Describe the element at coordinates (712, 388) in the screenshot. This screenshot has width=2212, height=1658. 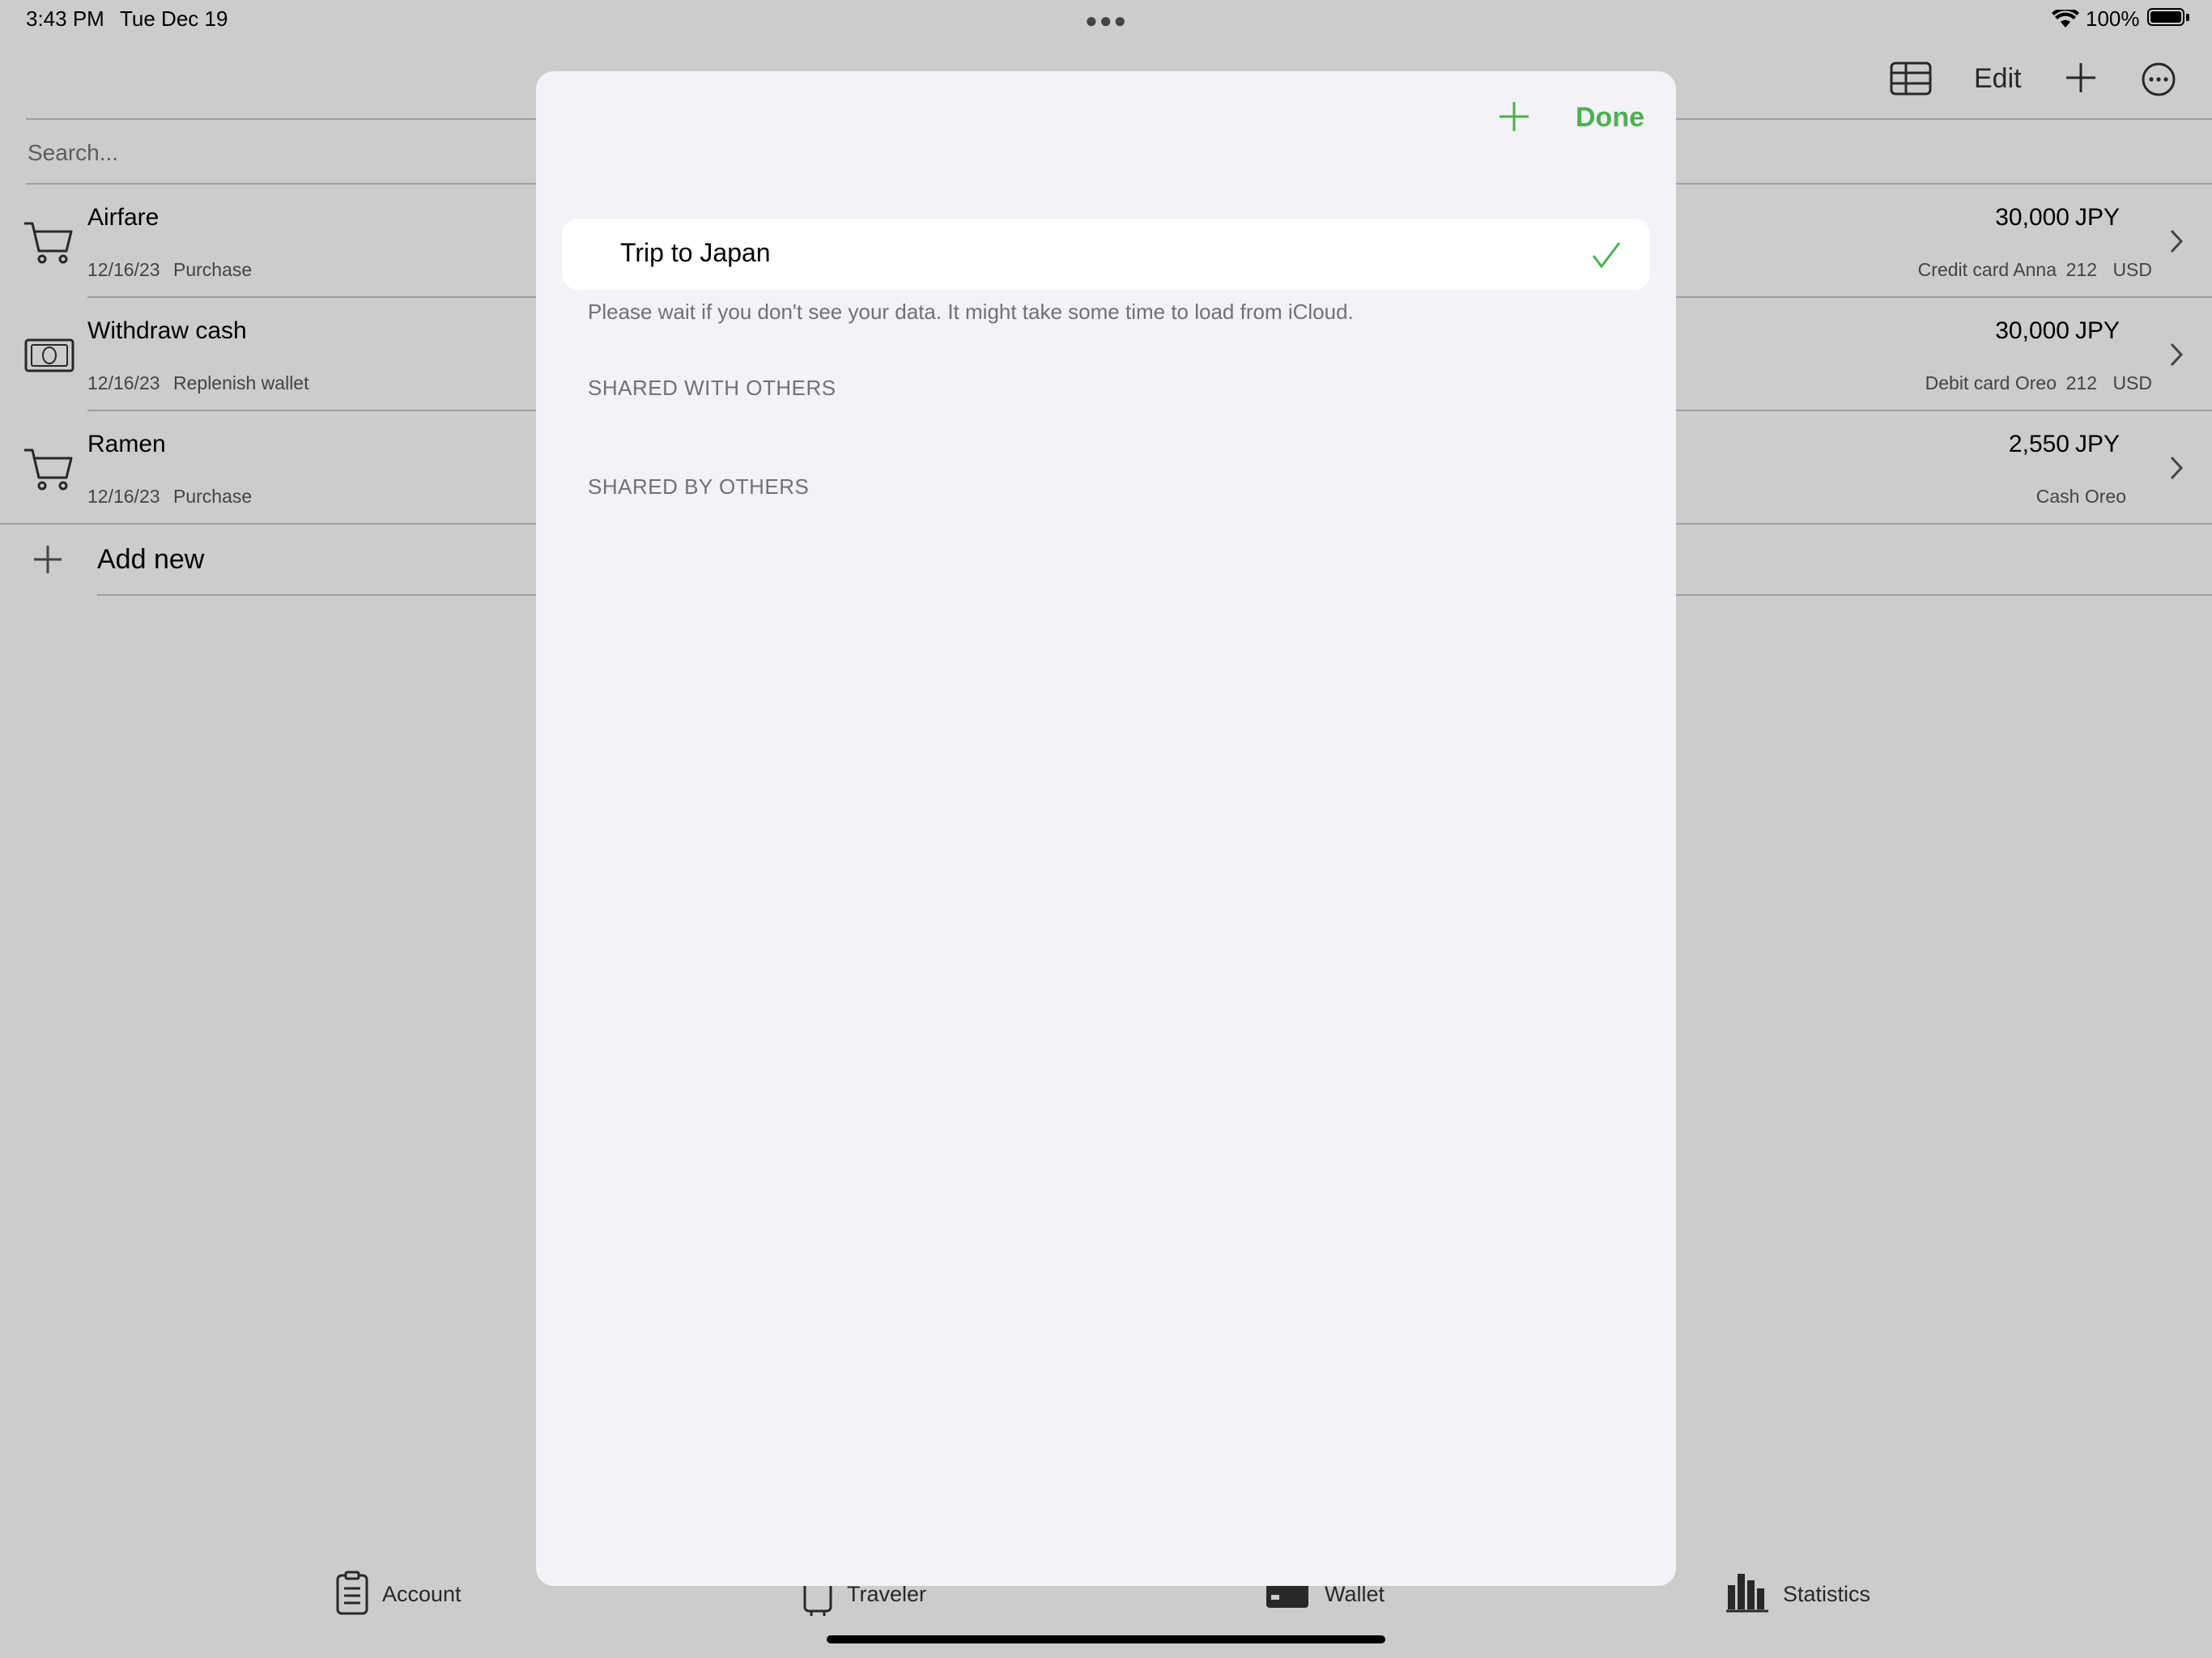
I see `section-header-shared-with: SHARED WITH OTHERS` at that location.